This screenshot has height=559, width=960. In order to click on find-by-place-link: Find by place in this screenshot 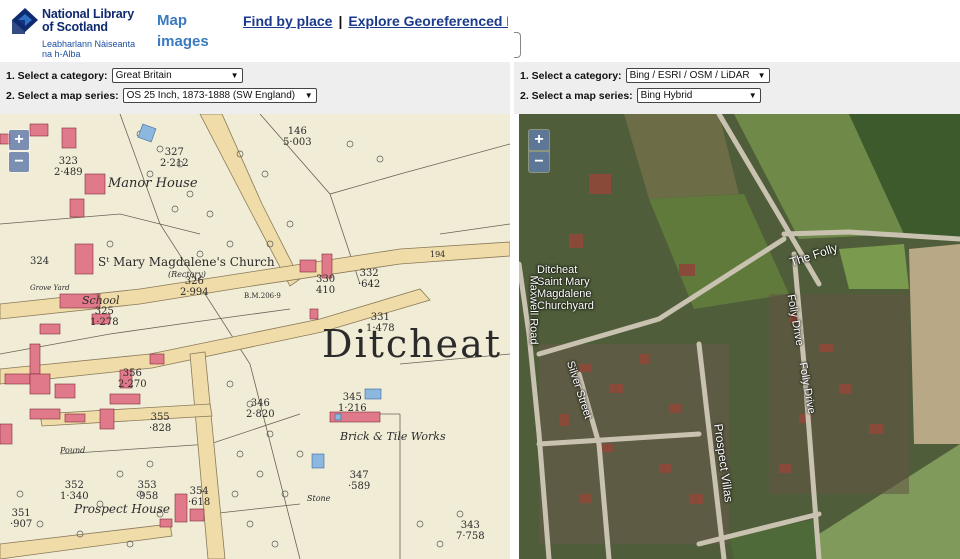, I will do `click(287, 21)`.